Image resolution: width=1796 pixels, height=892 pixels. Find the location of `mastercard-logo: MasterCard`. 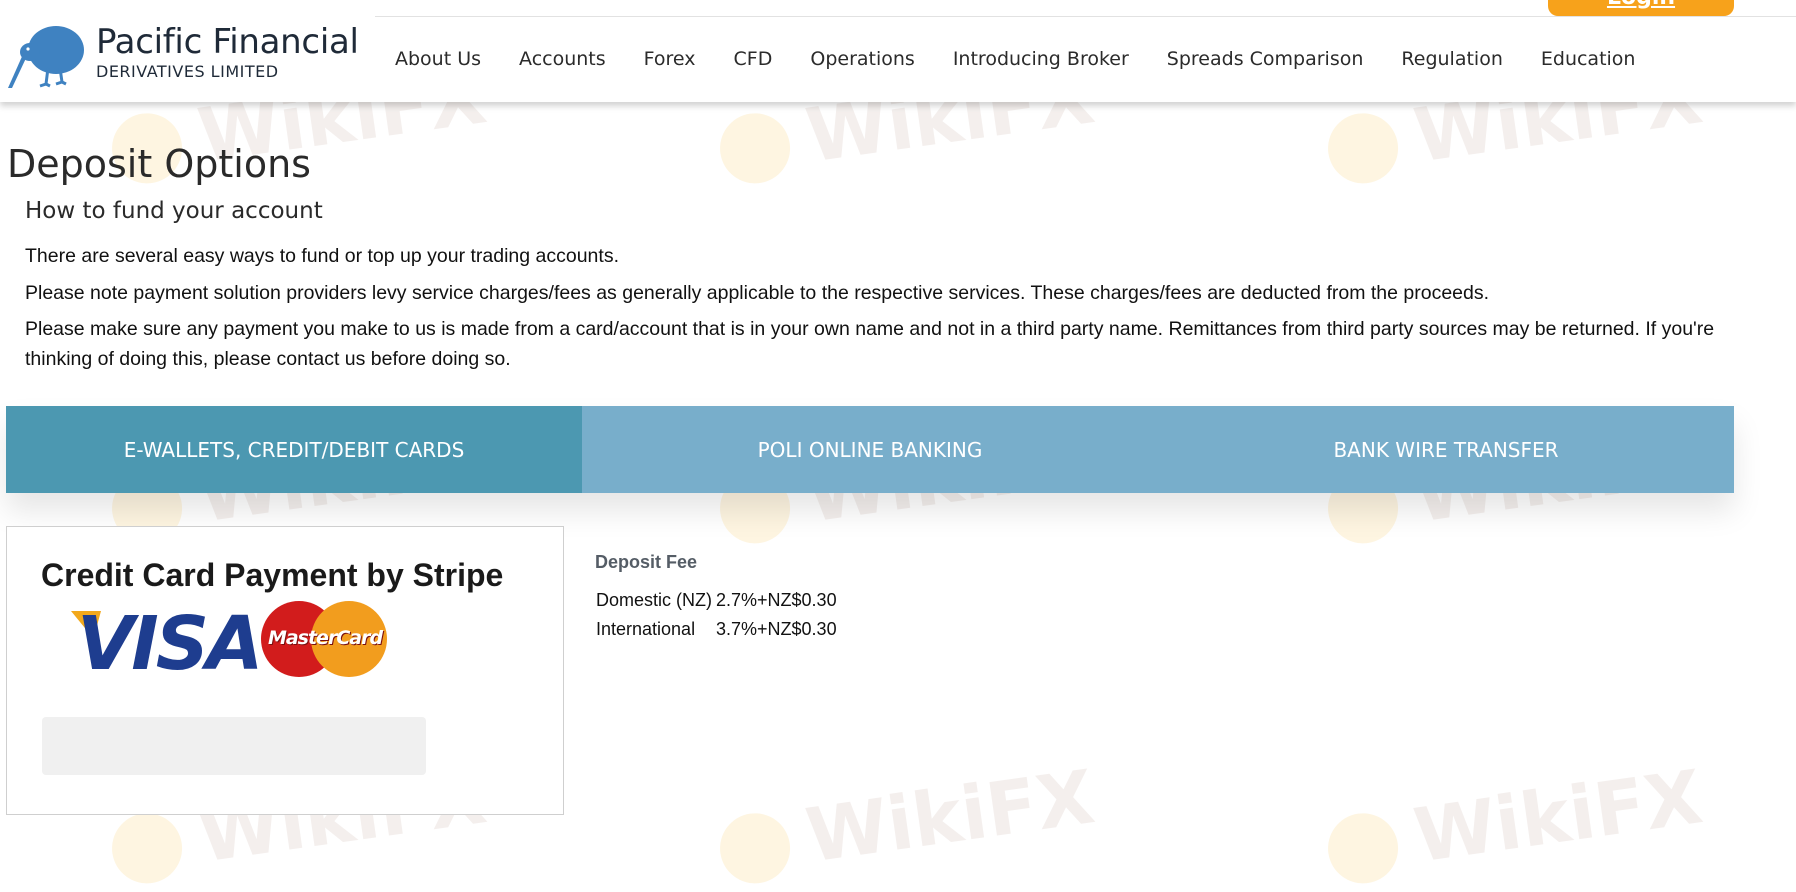

mastercard-logo: MasterCard is located at coordinates (324, 639).